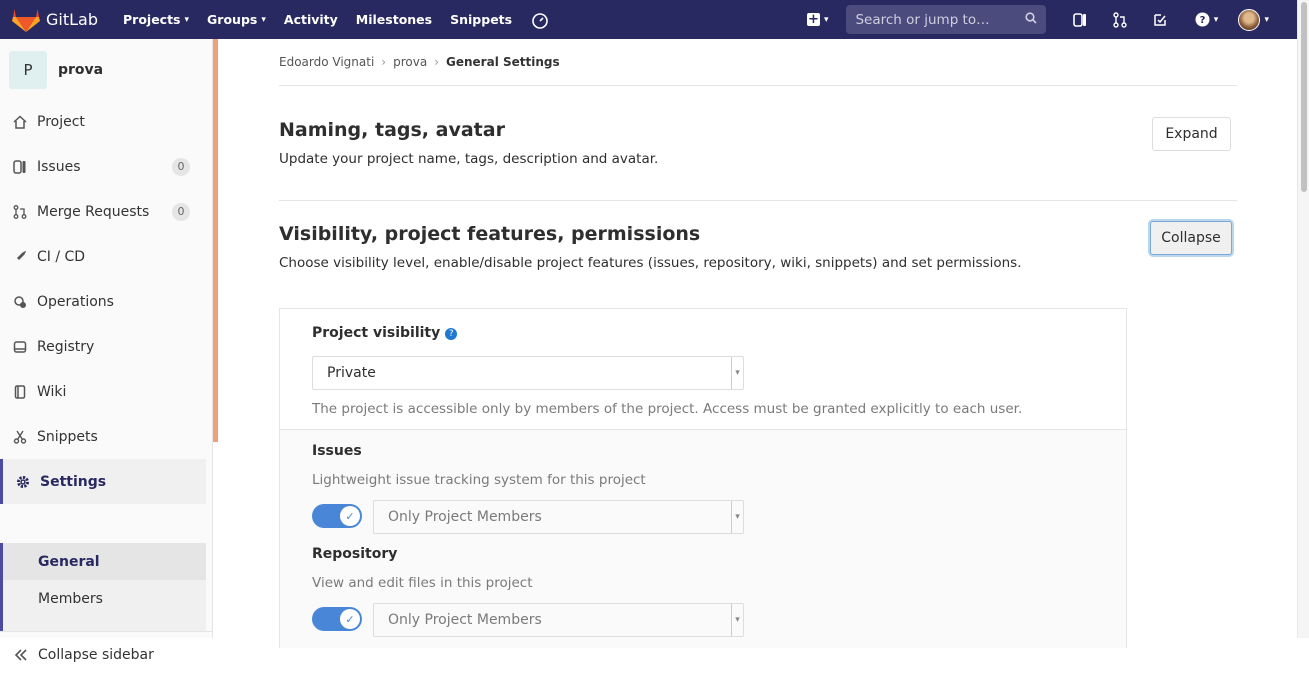  What do you see at coordinates (540, 20) in the screenshot?
I see `gauge-icon` at bounding box center [540, 20].